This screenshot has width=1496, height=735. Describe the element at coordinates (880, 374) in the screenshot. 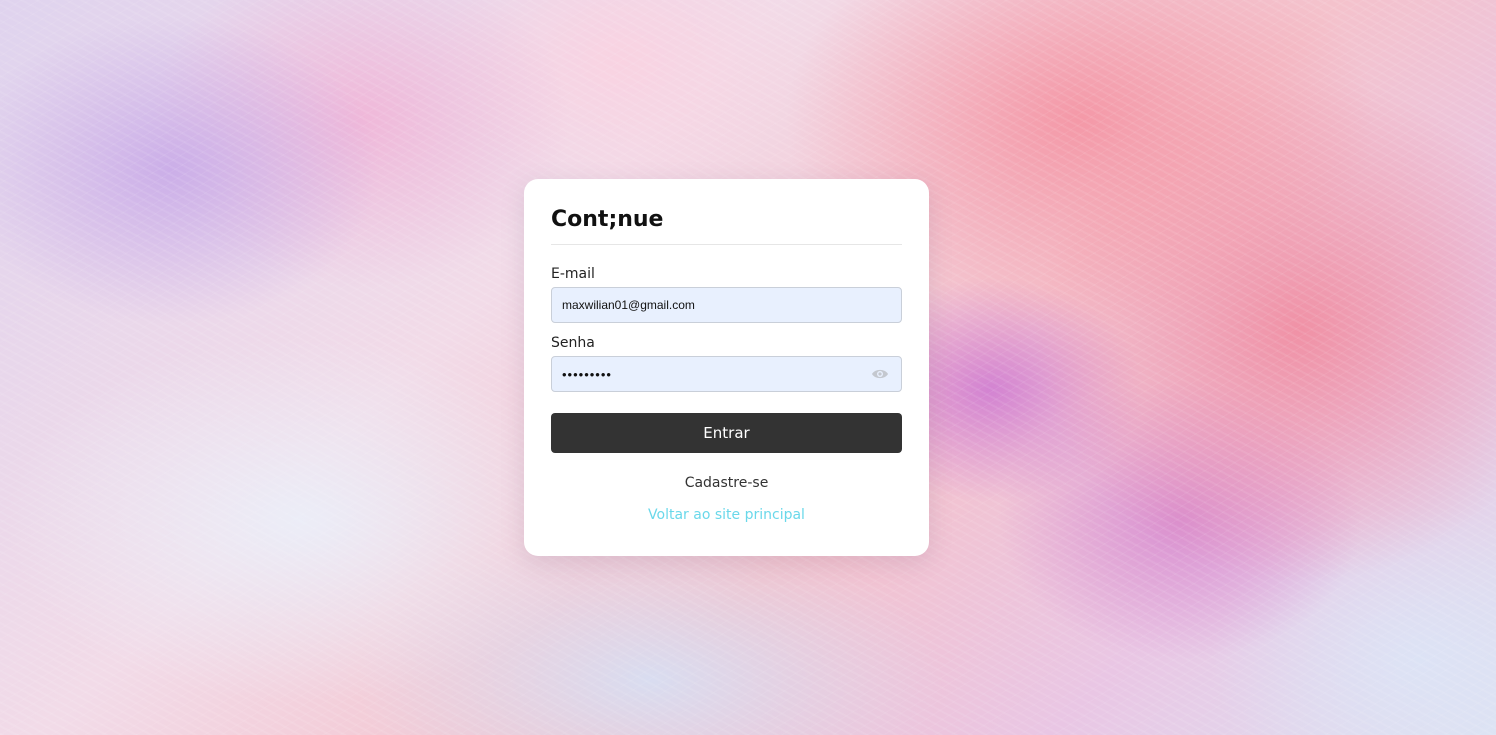

I see `eye-icon` at that location.